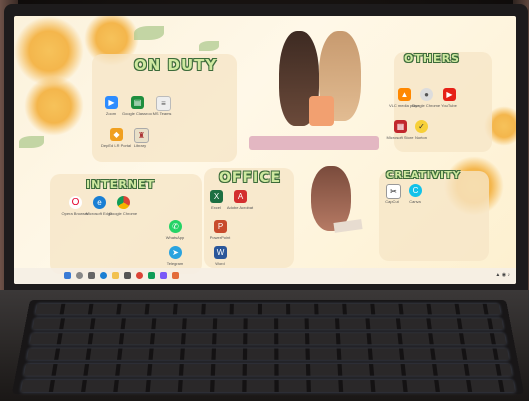 This screenshot has height=401, width=529. I want to click on canva-icon: C, so click(415, 190).